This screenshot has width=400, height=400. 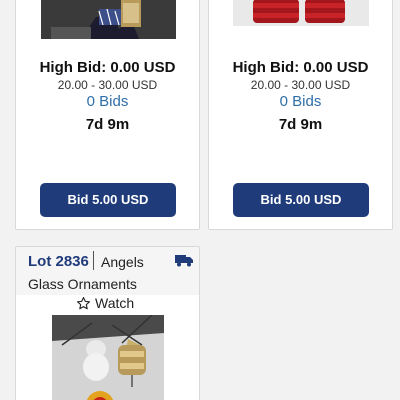 What do you see at coordinates (115, 303) in the screenshot?
I see `watch-label: Watch` at bounding box center [115, 303].